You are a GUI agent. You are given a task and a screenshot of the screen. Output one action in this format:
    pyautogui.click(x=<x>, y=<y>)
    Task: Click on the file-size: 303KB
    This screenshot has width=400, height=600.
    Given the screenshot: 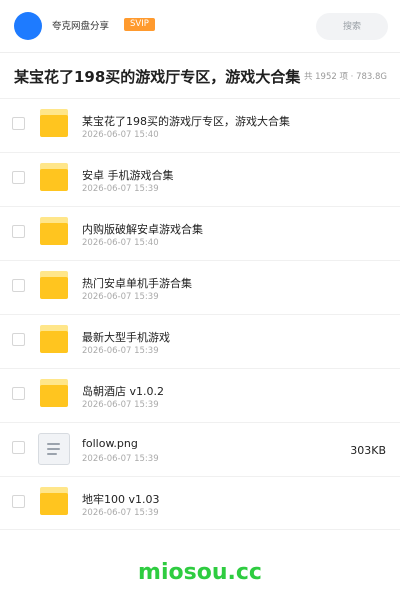 What is the action you would take?
    pyautogui.click(x=368, y=450)
    